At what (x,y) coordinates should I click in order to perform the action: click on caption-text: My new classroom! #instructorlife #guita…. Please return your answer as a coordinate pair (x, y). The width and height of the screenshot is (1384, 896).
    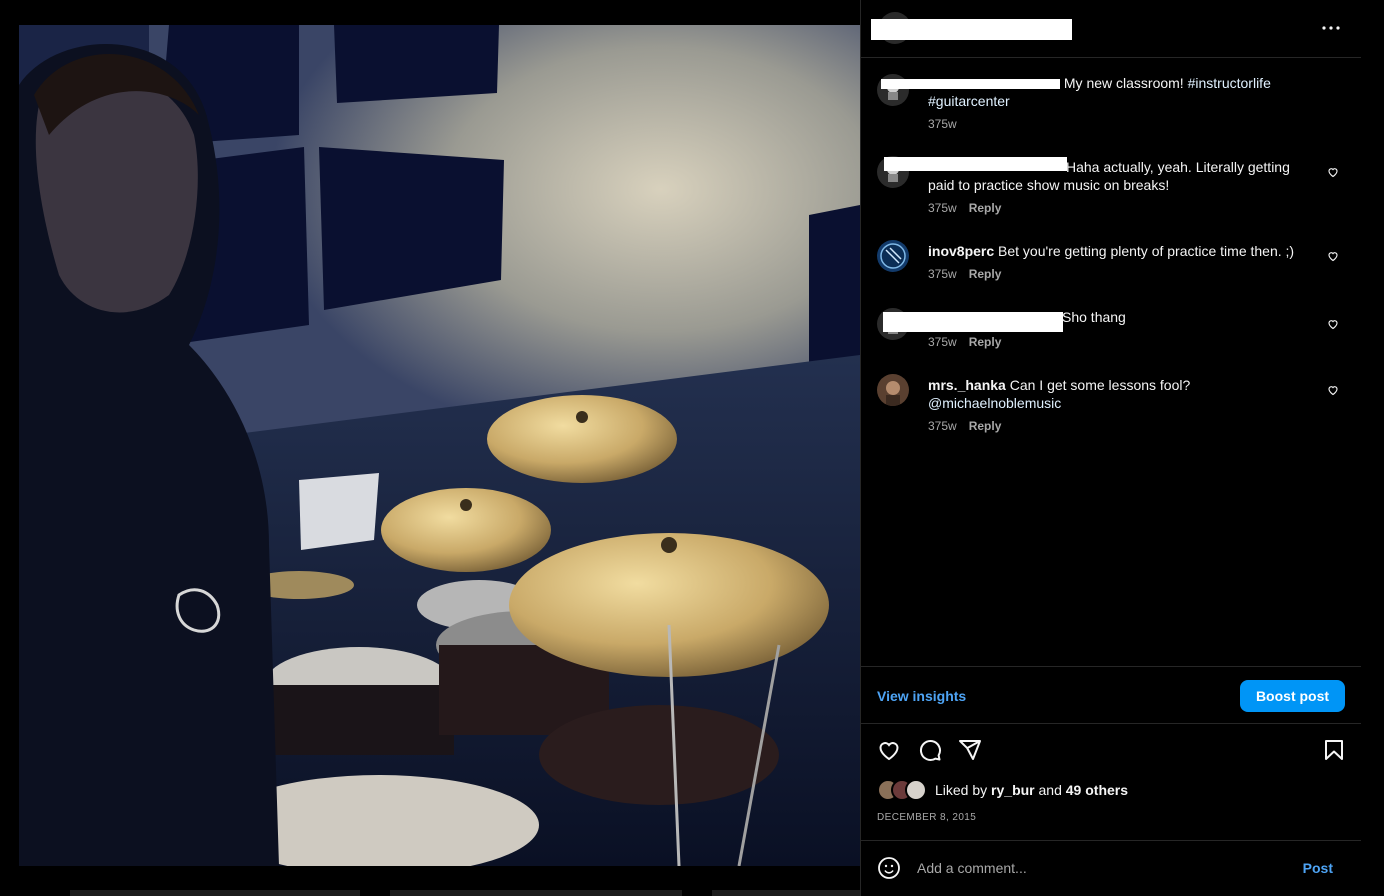
    Looking at the image, I should click on (1124, 92).